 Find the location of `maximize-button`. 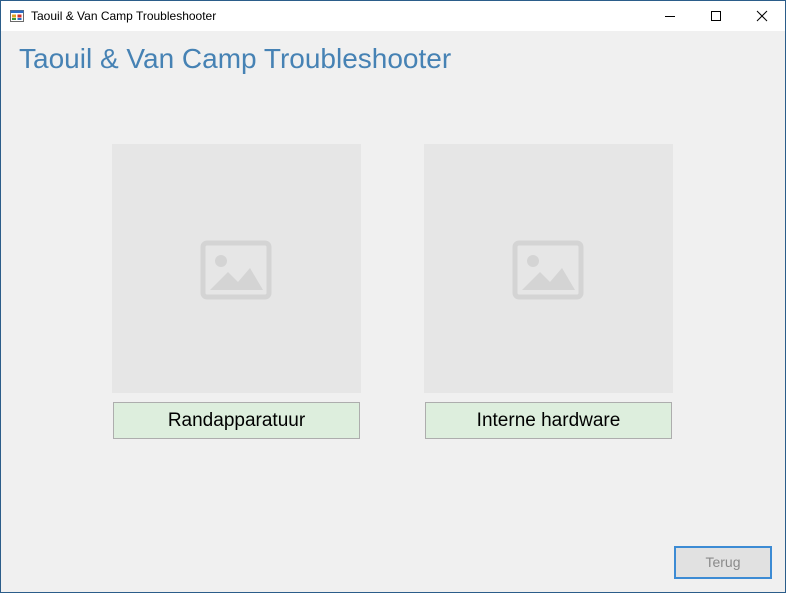

maximize-button is located at coordinates (716, 16).